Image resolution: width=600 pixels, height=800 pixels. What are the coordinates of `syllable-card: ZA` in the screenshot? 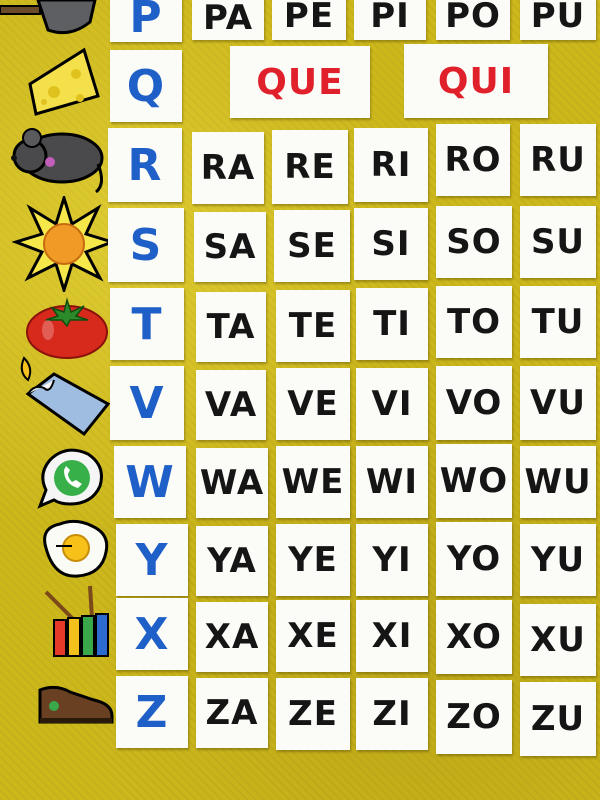 It's located at (232, 713).